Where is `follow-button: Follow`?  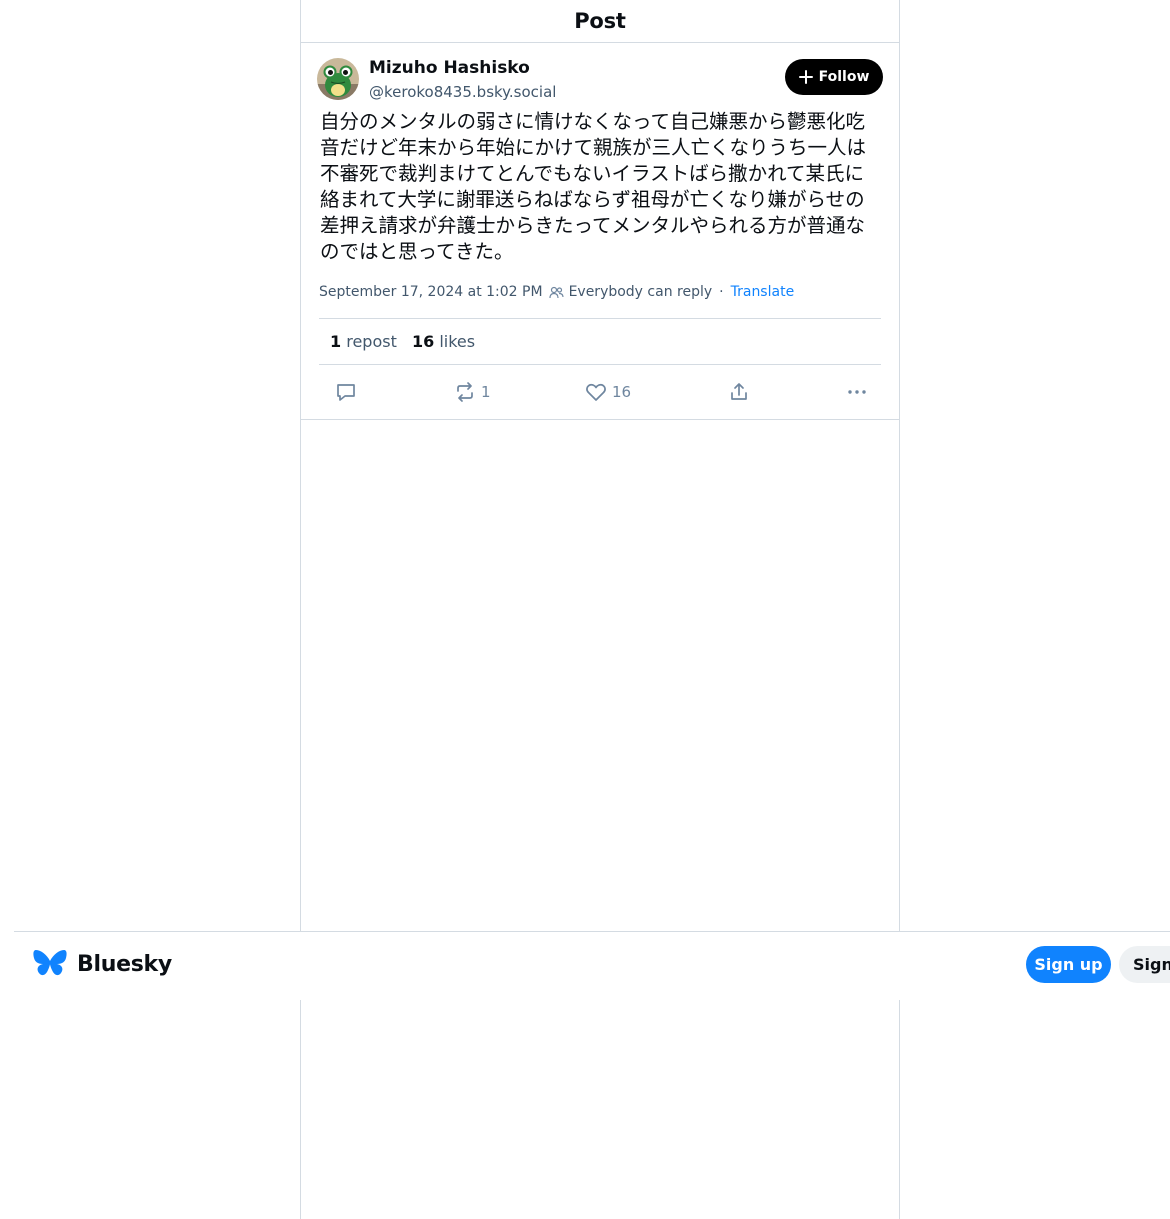 follow-button: Follow is located at coordinates (834, 77).